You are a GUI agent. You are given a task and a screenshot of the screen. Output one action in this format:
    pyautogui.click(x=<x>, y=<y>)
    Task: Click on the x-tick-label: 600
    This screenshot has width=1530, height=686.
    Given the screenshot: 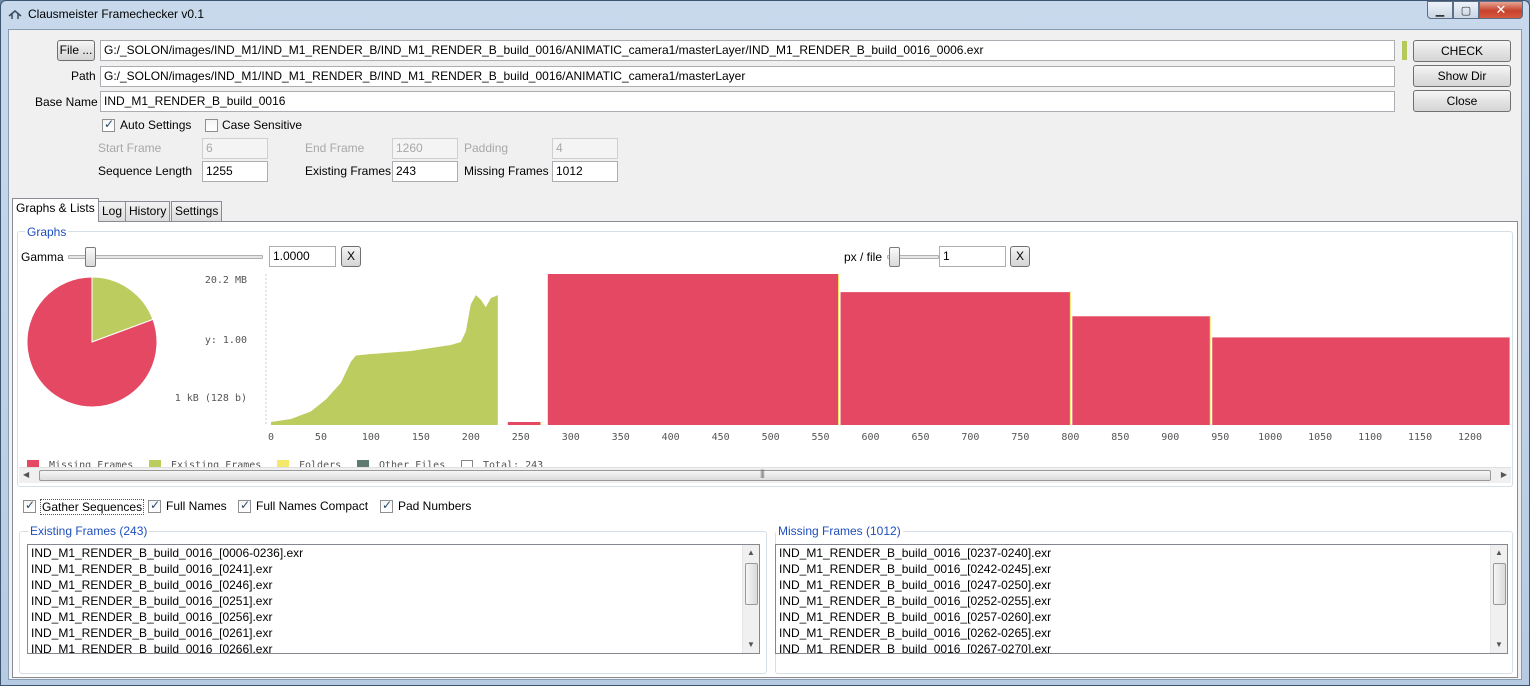 What is the action you would take?
    pyautogui.click(x=870, y=437)
    